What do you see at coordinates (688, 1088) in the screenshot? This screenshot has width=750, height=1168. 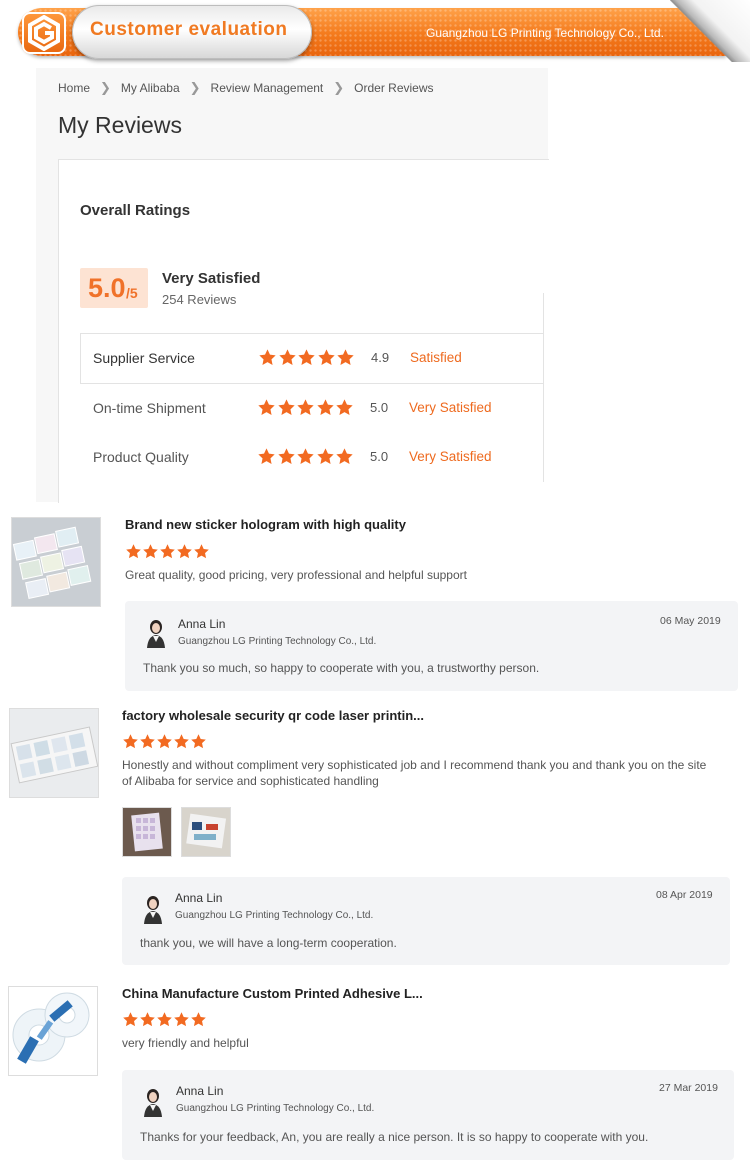 I see `reply-date: 27 Mar 2019` at bounding box center [688, 1088].